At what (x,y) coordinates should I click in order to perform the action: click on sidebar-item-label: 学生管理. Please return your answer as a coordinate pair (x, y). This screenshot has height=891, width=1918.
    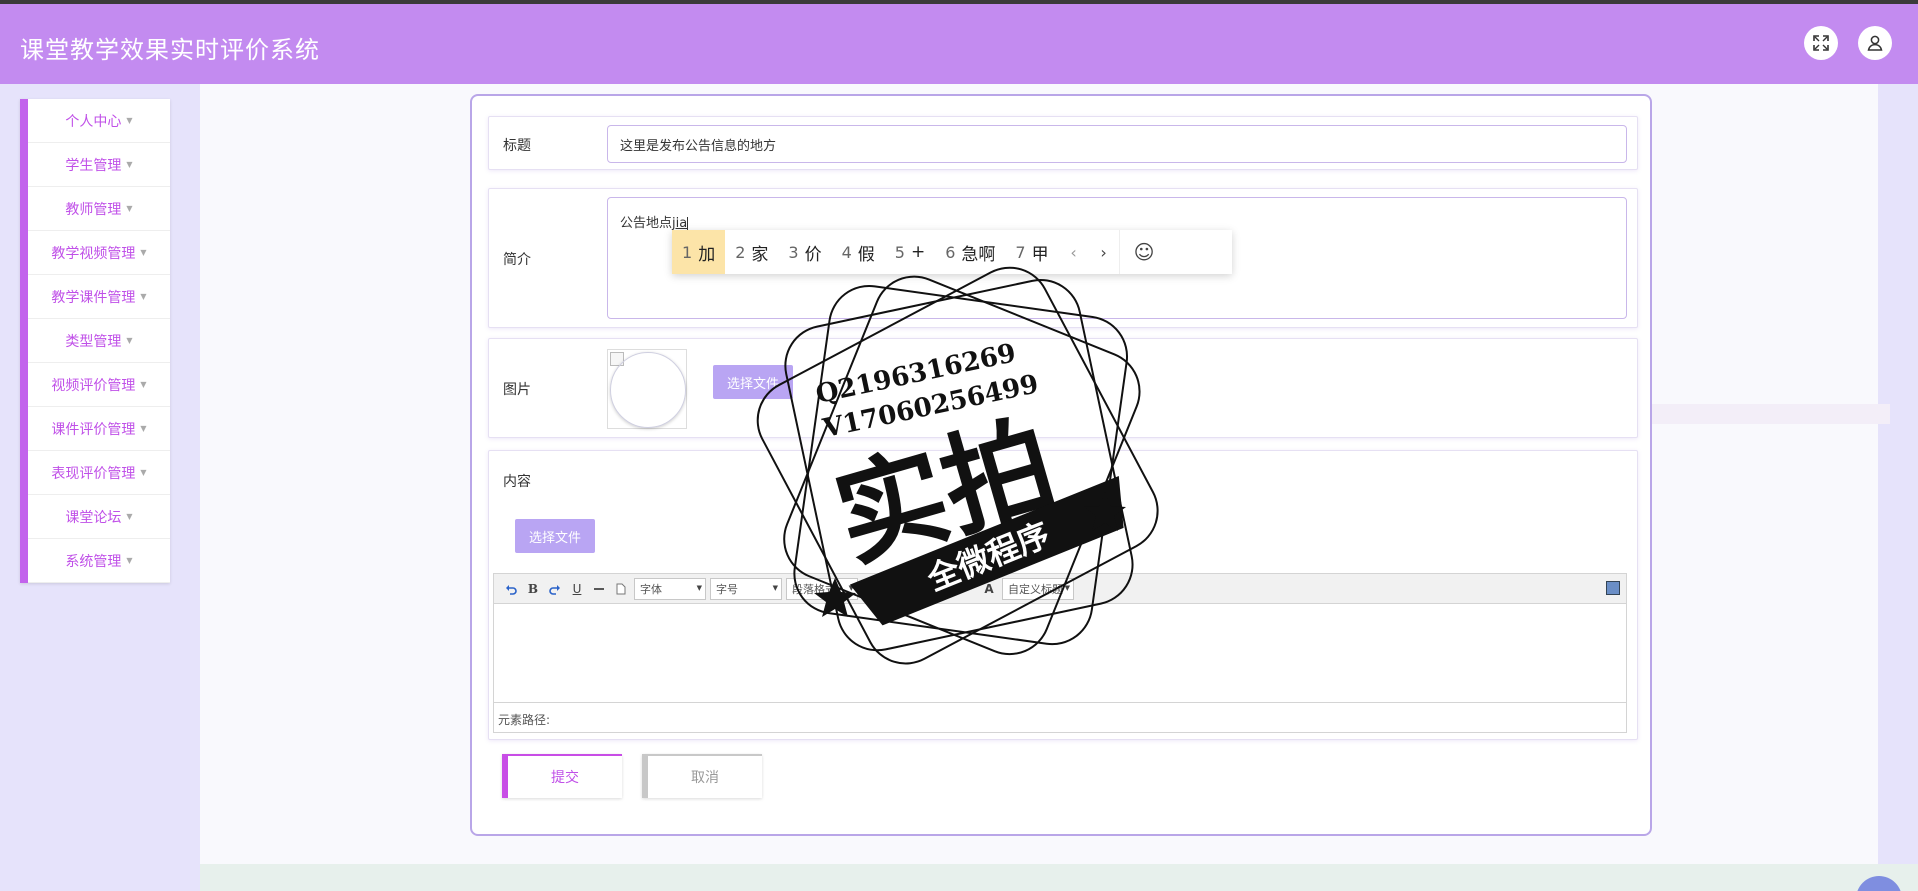
    Looking at the image, I should click on (93, 165).